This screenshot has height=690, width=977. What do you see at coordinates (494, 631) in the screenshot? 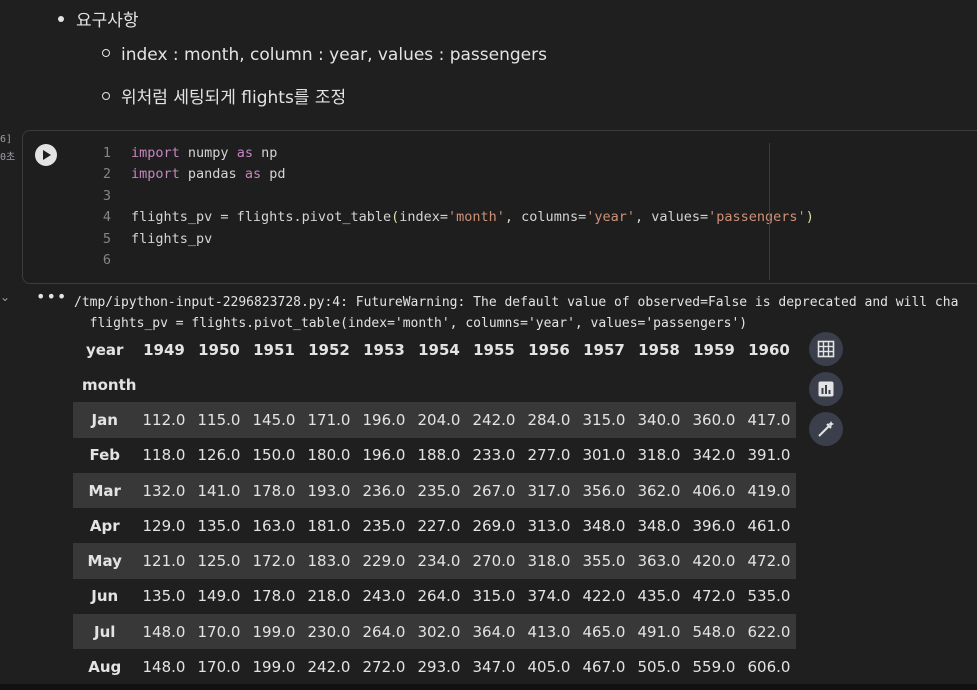
I see `table-cell: 364.0` at bounding box center [494, 631].